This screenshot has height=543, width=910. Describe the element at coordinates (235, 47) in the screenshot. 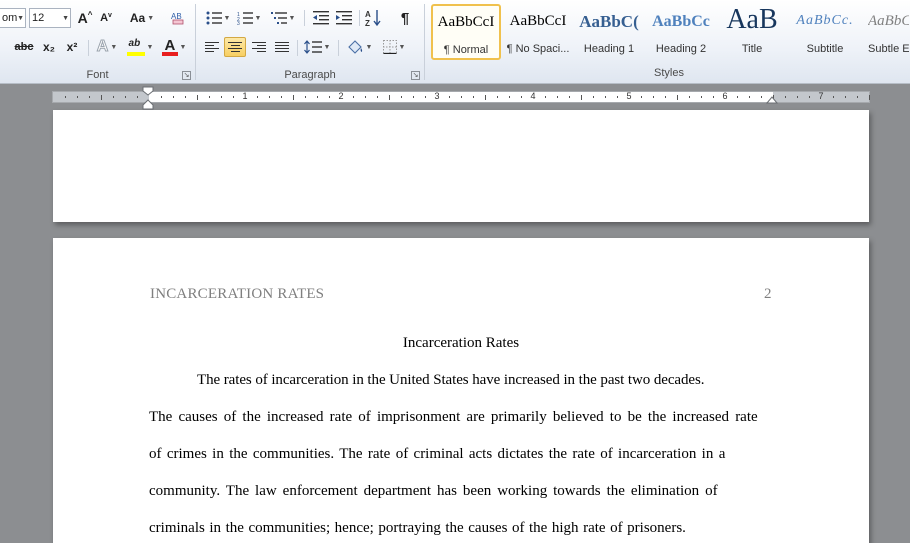

I see `align-center-button` at that location.